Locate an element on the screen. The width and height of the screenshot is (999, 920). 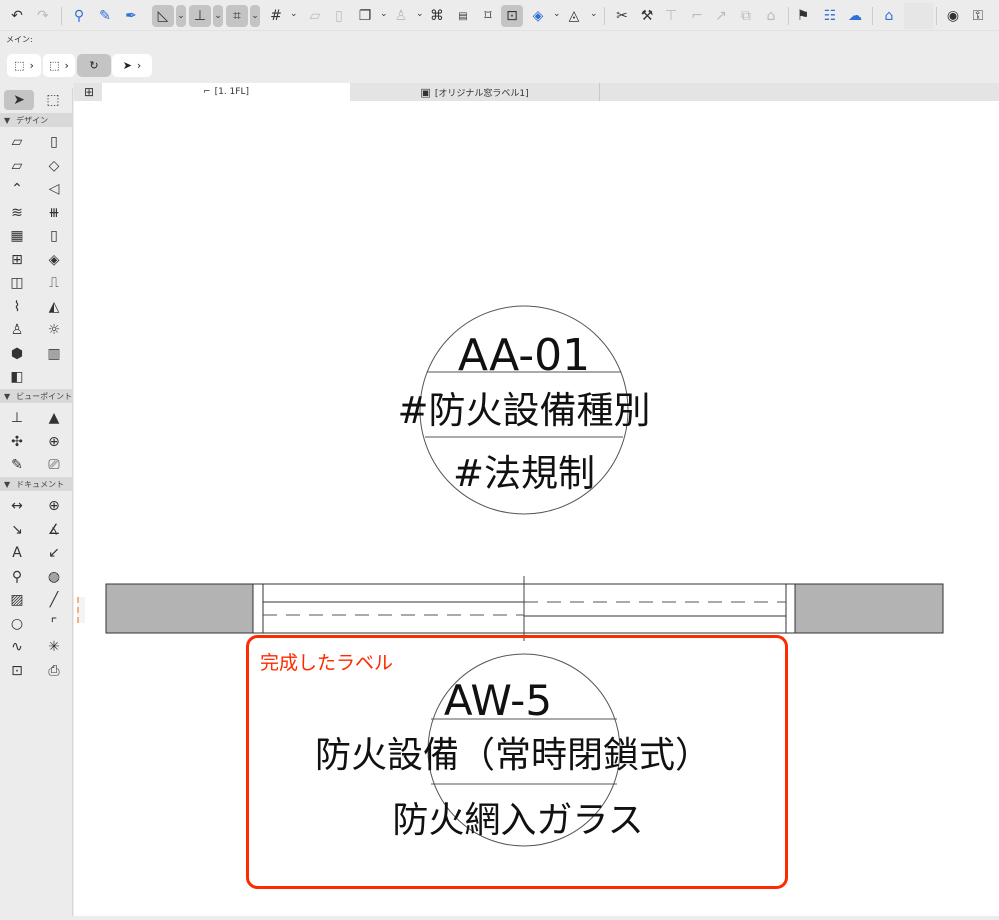
plane-icon: ▱ is located at coordinates (315, 16).